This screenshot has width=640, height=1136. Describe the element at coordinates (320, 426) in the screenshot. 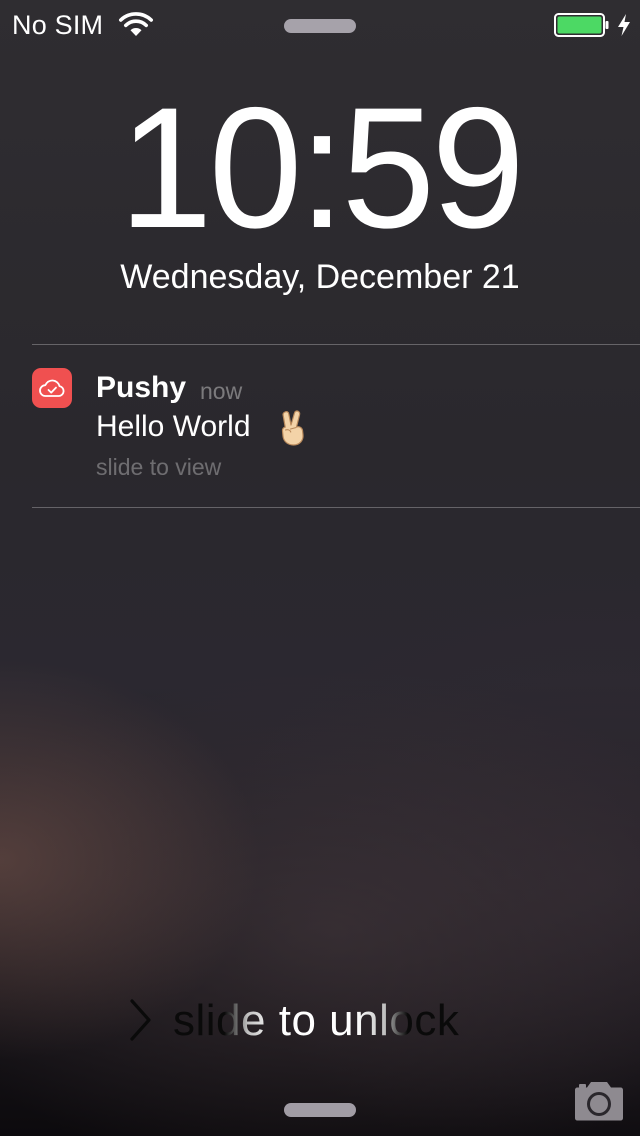

I see `notification-item: Pushy now Hello World slide to view` at that location.